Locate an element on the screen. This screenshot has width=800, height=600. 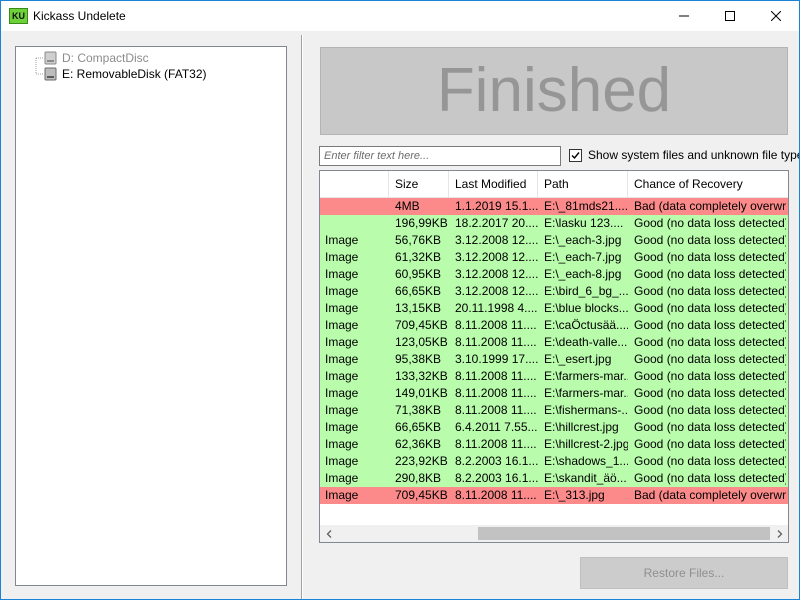
column-header-chance-of-recovery: Chance of Recovery is located at coordinates (708, 184).